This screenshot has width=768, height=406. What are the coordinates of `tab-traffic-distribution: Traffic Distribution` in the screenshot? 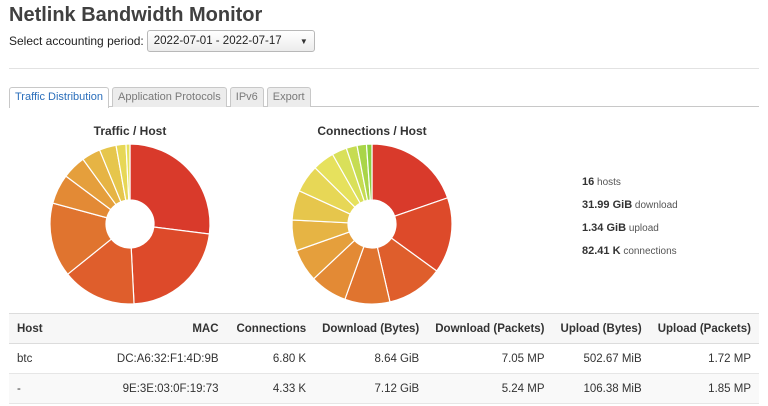 It's located at (59, 97).